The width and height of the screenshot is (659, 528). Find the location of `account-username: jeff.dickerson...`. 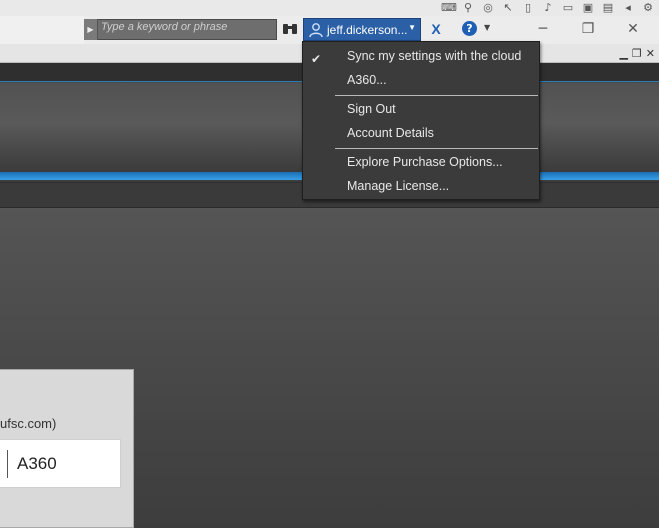

account-username: jeff.dickerson... is located at coordinates (367, 30).